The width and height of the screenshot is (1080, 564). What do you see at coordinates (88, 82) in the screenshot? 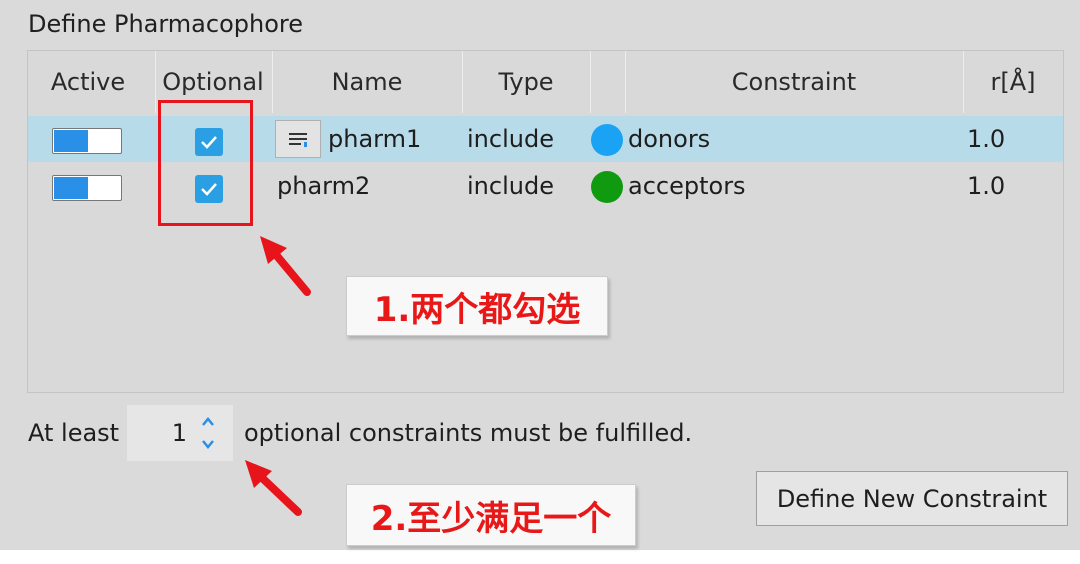
I see `header-active: Active` at bounding box center [88, 82].